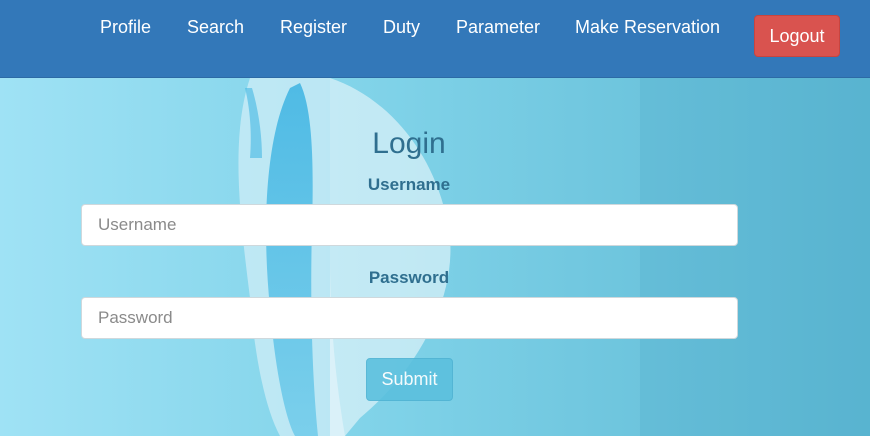 The width and height of the screenshot is (870, 436). What do you see at coordinates (409, 184) in the screenshot?
I see `username-label: Username` at bounding box center [409, 184].